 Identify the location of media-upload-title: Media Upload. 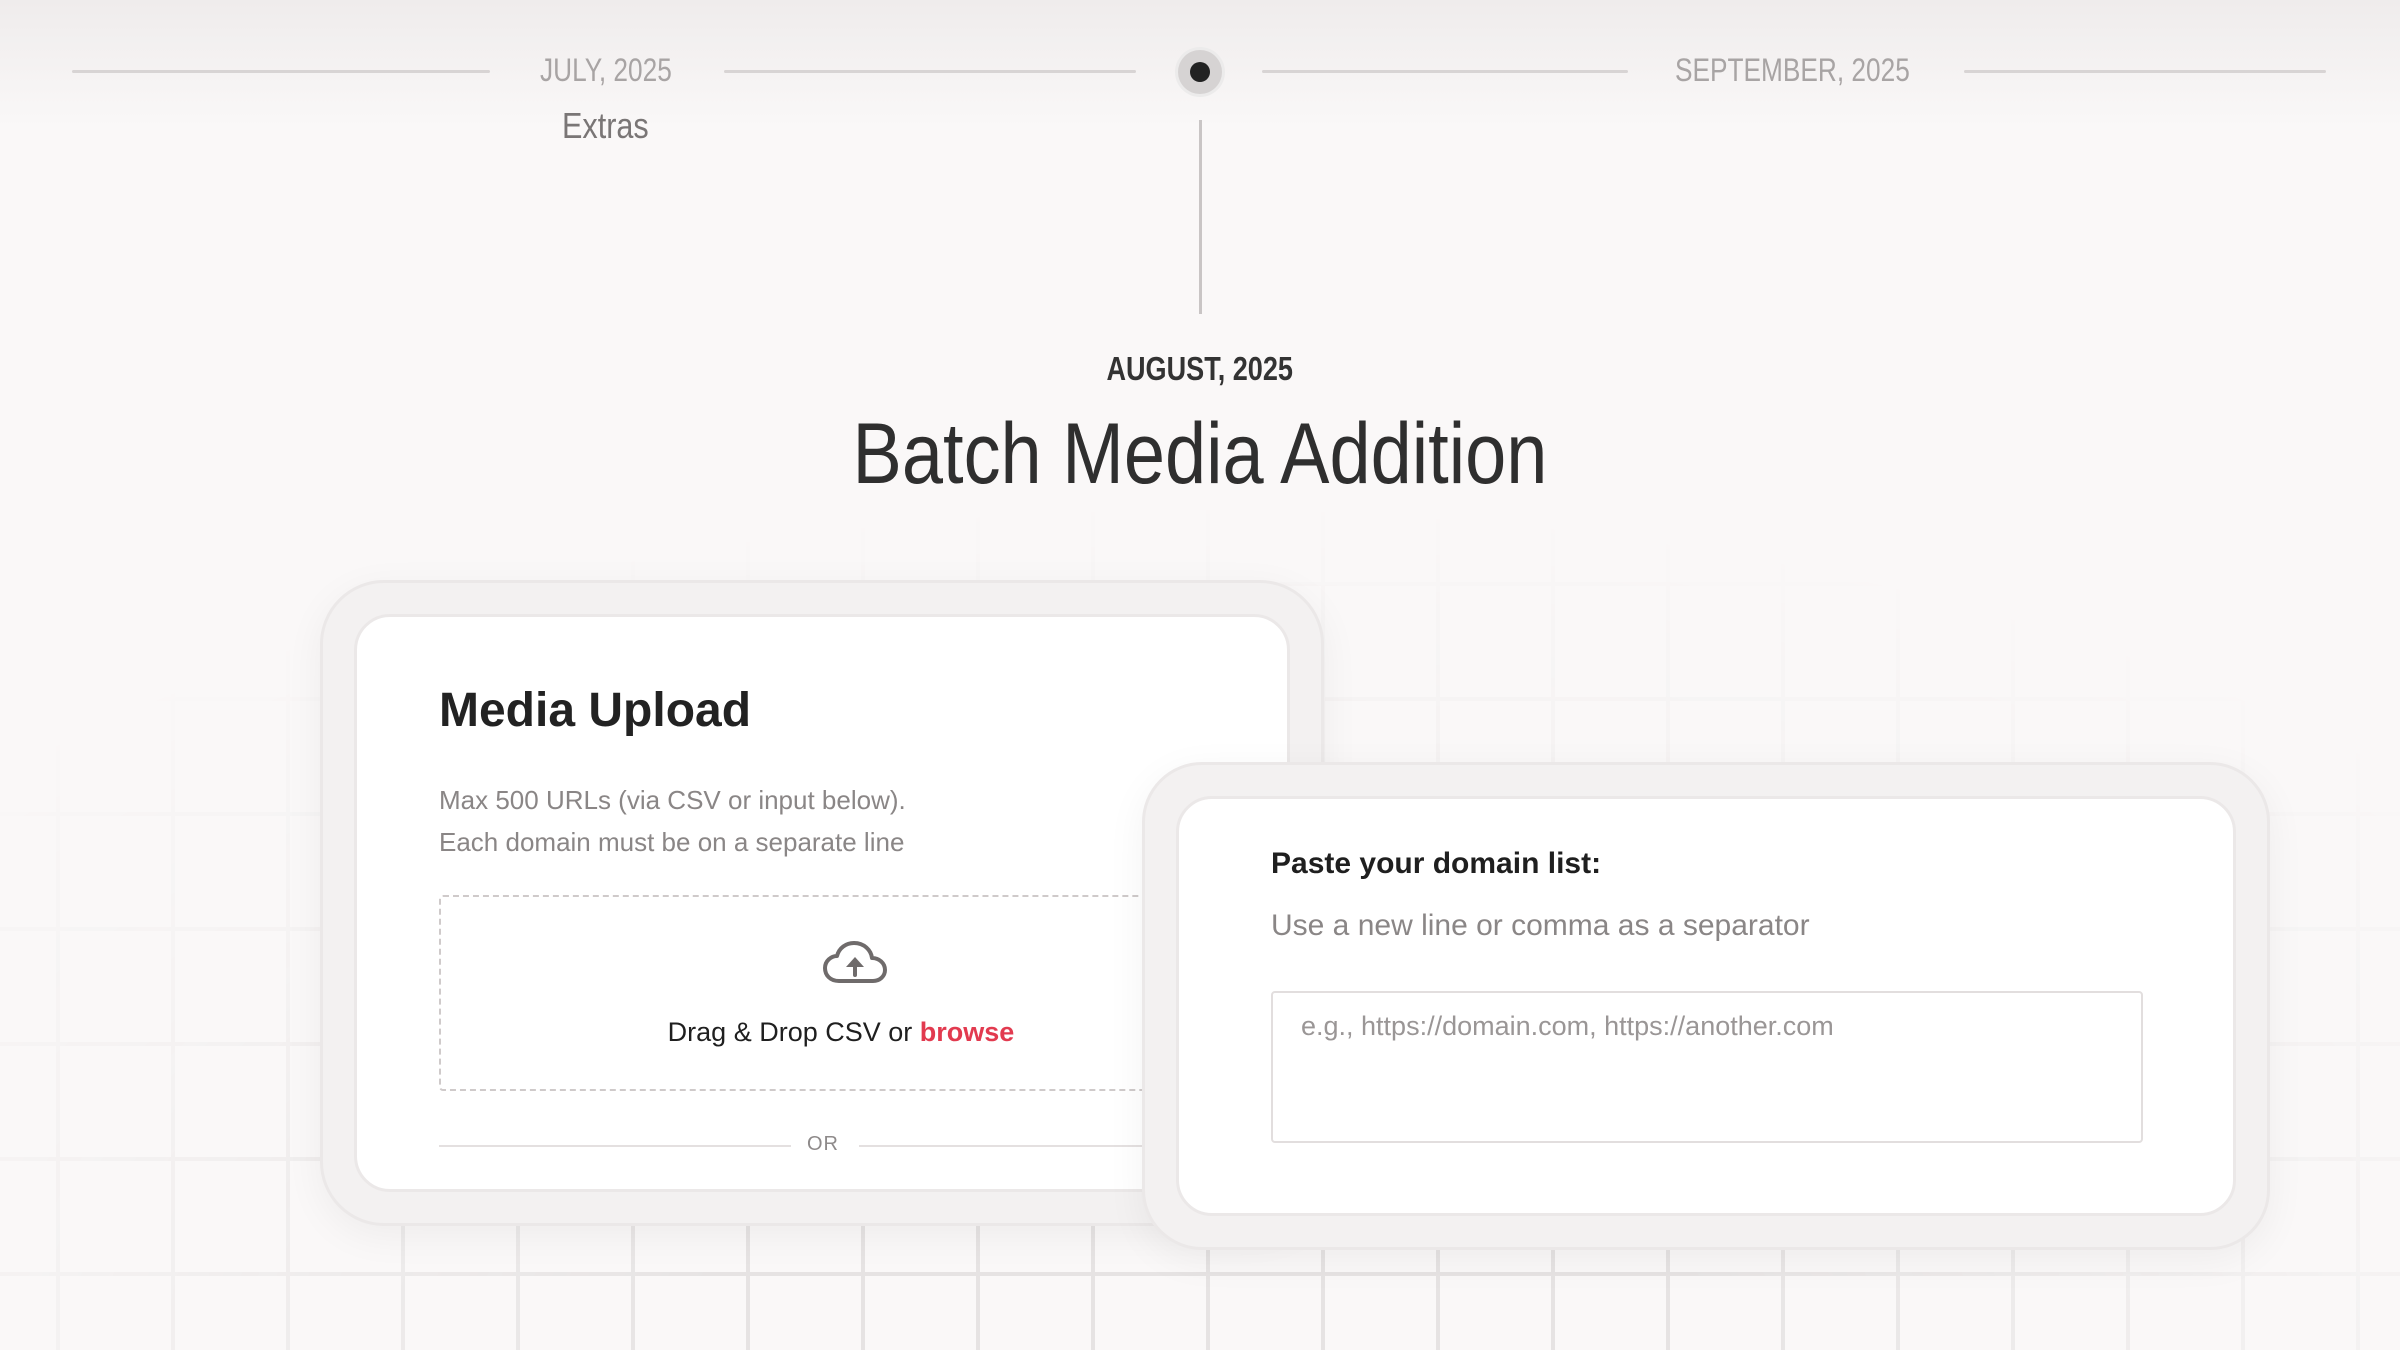
(595, 710).